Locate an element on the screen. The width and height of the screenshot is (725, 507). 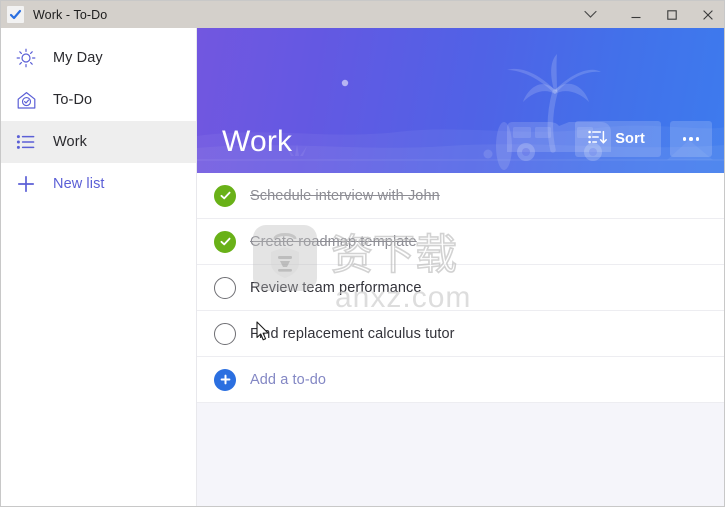
list-empty-area is located at coordinates (460, 454).